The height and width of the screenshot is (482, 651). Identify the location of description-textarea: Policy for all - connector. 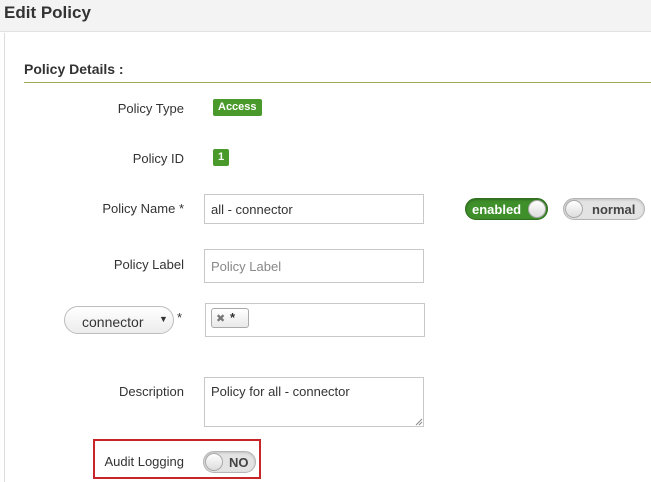
(314, 402).